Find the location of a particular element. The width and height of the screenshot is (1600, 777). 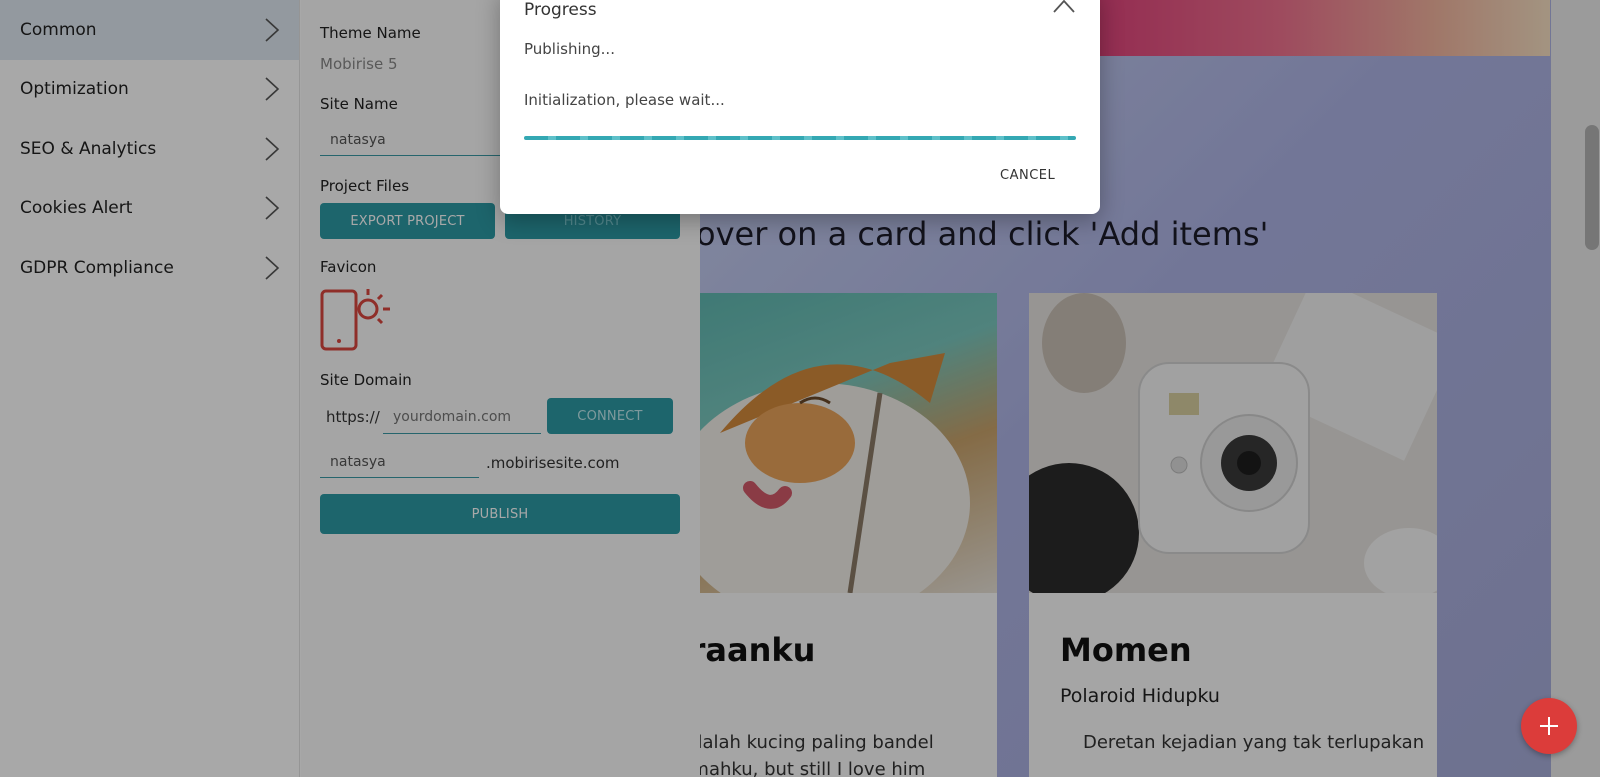

progress-bar is located at coordinates (800, 138).